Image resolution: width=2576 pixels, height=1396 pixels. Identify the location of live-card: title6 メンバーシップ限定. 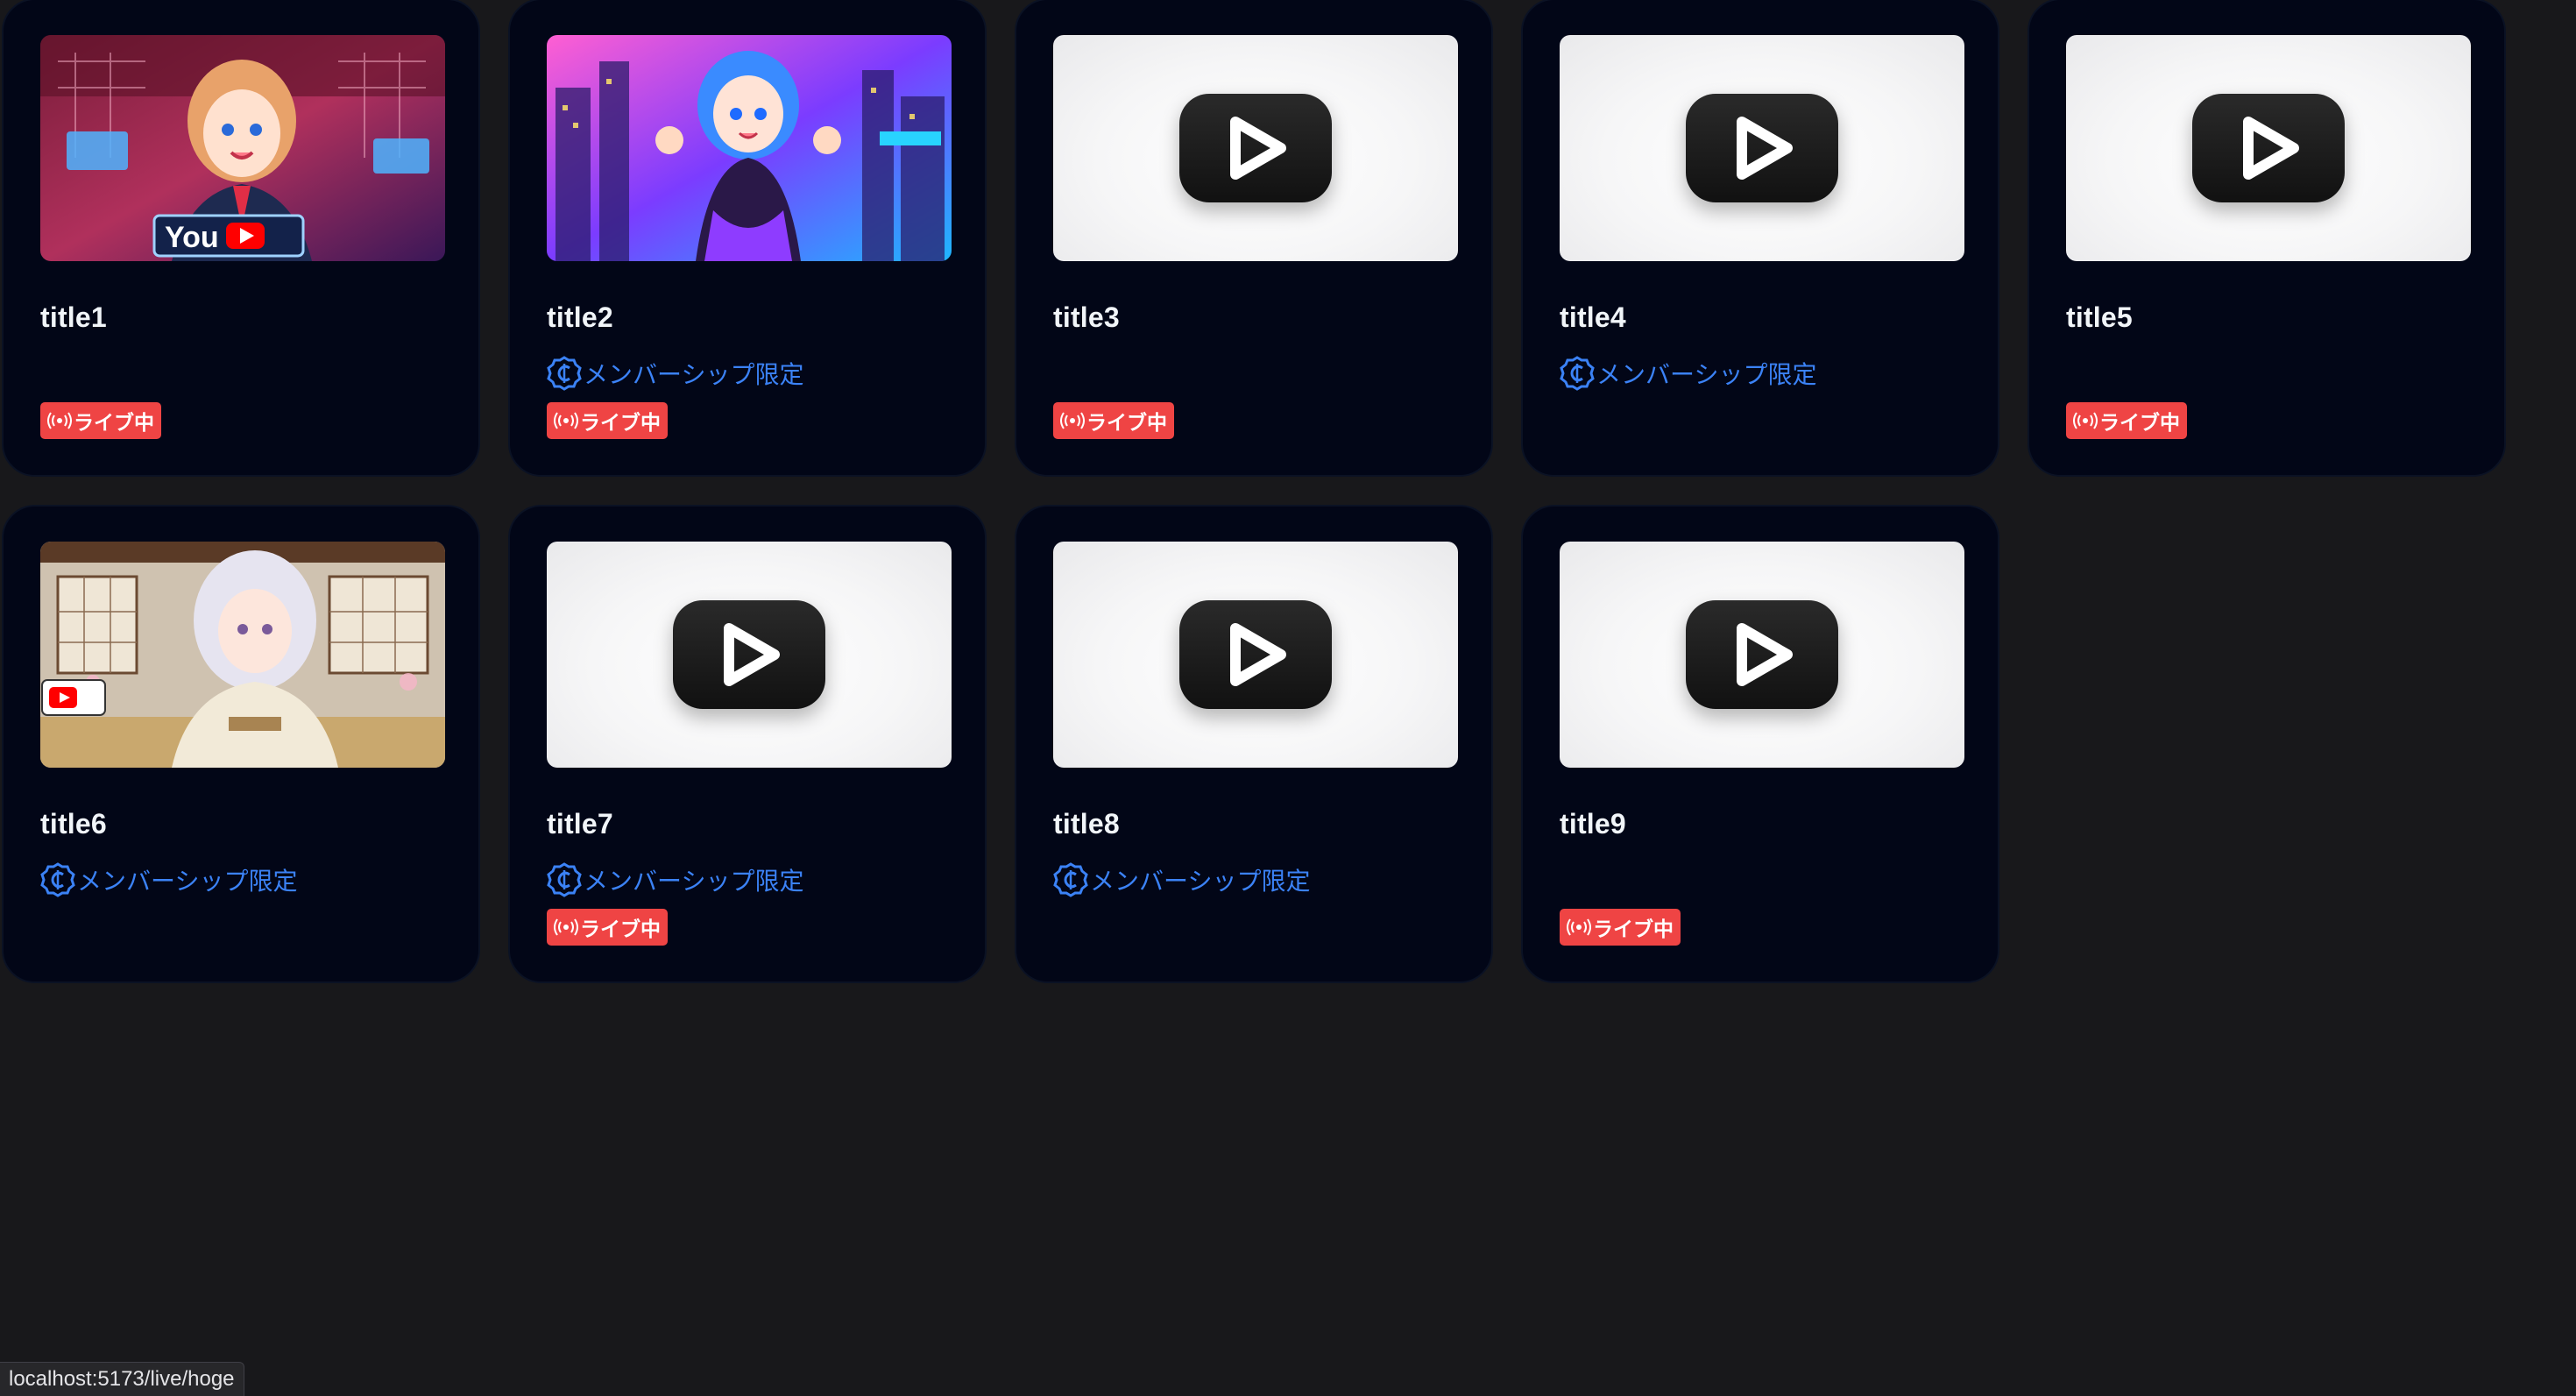
(241, 744).